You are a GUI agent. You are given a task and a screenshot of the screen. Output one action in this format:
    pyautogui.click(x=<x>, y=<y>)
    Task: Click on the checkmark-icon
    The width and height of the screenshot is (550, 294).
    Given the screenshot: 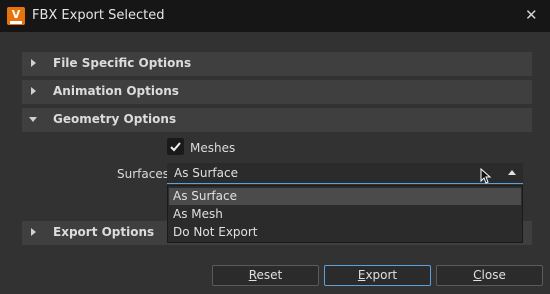 What is the action you would take?
    pyautogui.click(x=175, y=147)
    